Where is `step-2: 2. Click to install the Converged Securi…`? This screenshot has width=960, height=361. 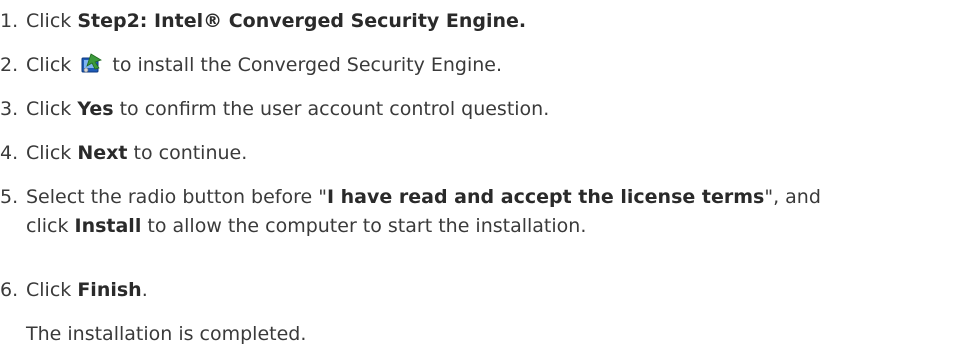
step-2: 2. Click to install the Converged Securi… is located at coordinates (480, 65).